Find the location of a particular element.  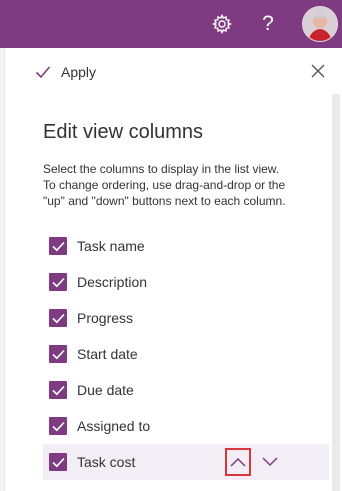

apply-button: Apply is located at coordinates (65, 72).